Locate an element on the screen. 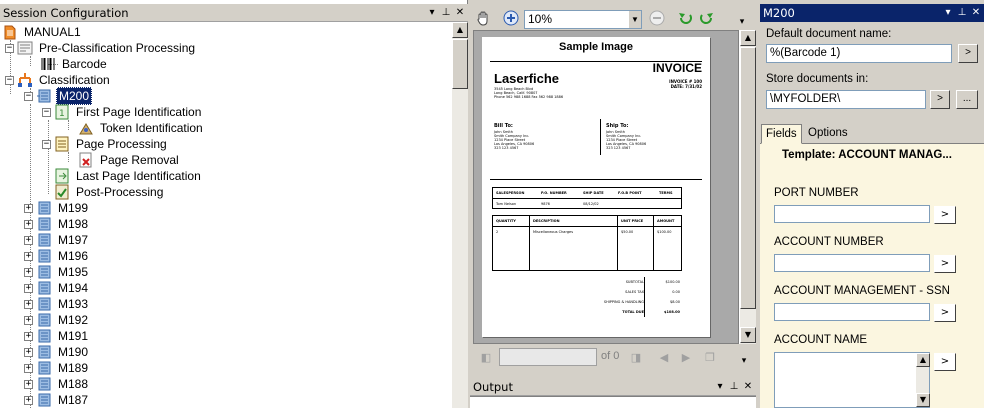  zoom-in-icon is located at coordinates (511, 18).